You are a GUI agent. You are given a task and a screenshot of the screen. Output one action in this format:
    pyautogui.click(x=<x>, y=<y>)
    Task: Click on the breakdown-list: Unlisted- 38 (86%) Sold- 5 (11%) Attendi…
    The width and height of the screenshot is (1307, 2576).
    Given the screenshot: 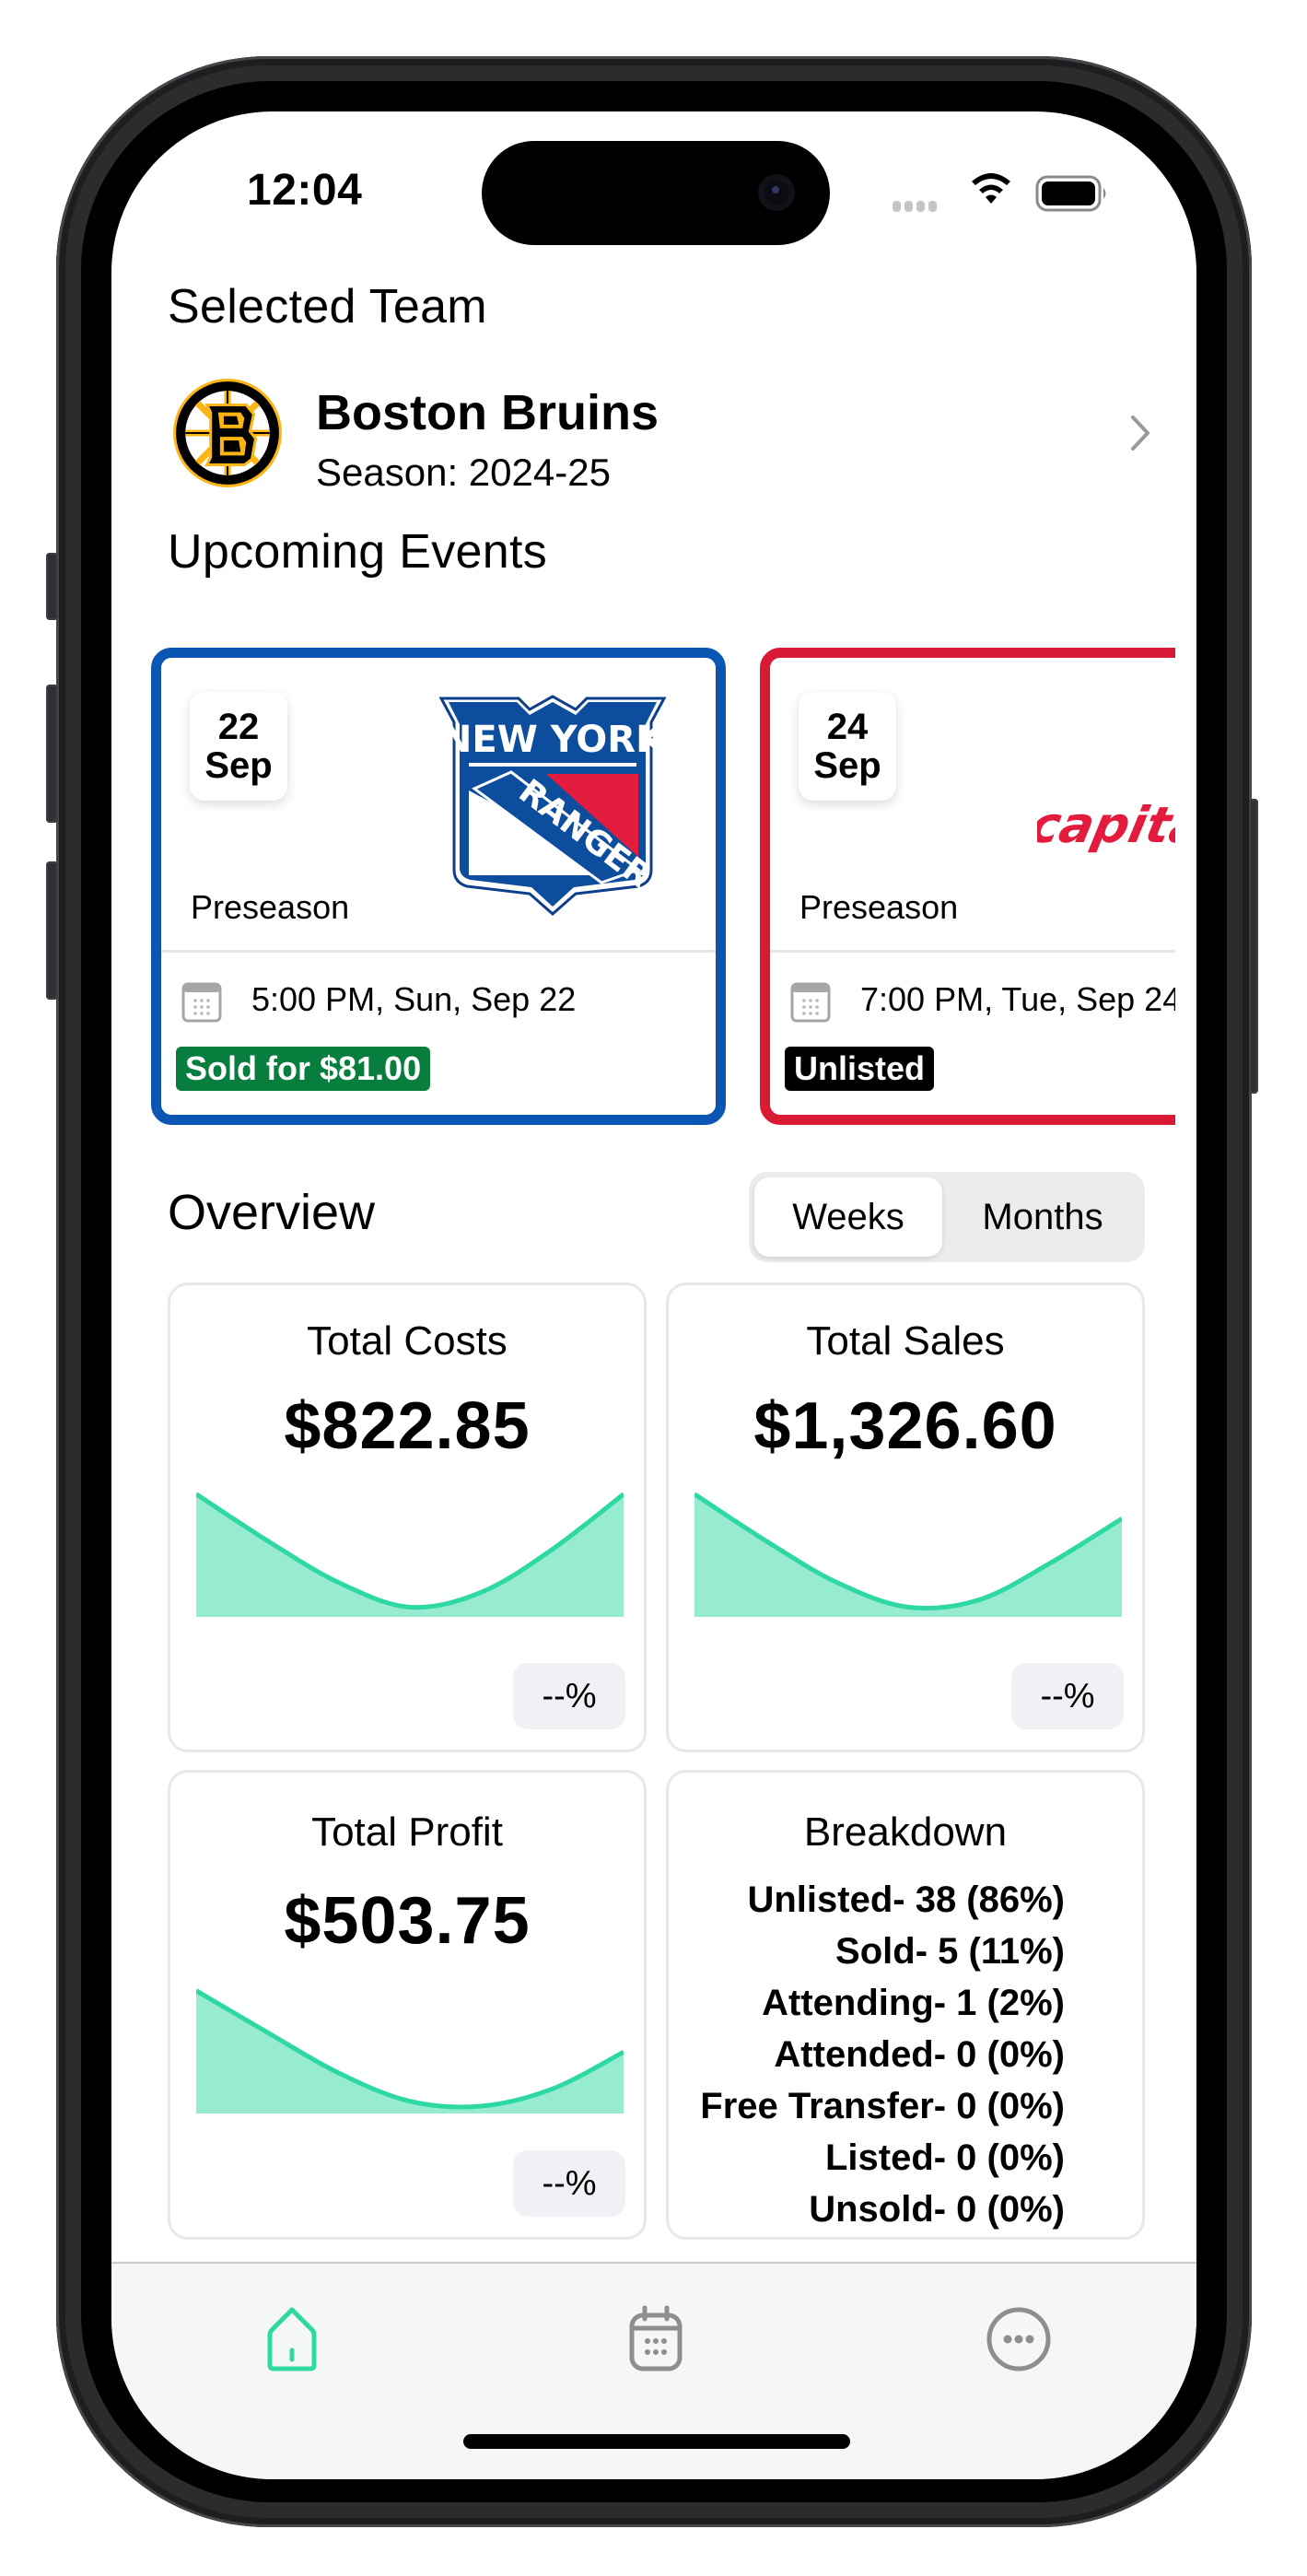 What is the action you would take?
    pyautogui.click(x=867, y=2054)
    